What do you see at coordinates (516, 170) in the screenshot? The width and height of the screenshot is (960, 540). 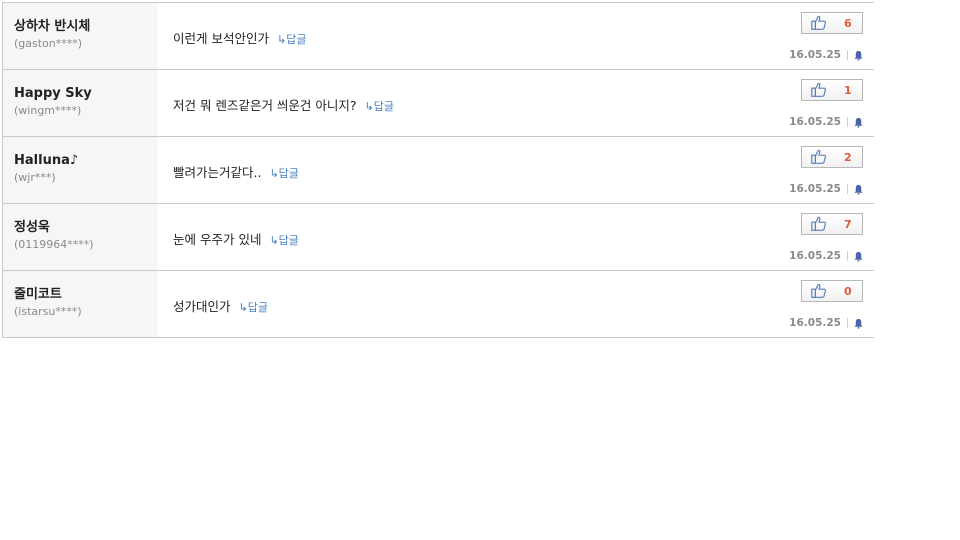 I see `comment-content: 빨려가는거같다.. ↳답글 2 16.05.25` at bounding box center [516, 170].